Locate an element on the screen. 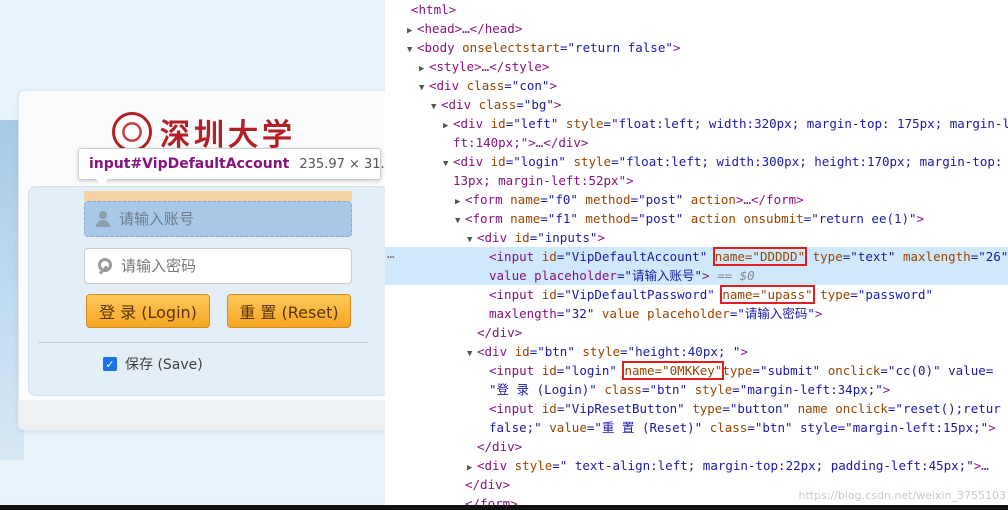  attr-name: value placeholder is located at coordinates (665, 313).